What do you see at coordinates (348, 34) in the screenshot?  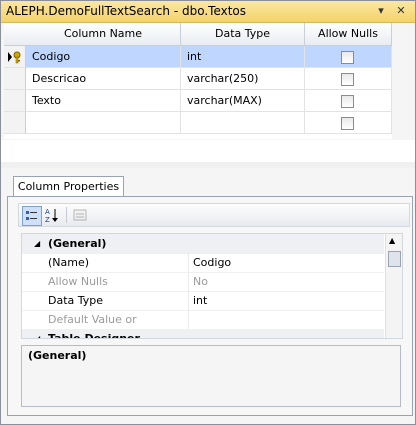 I see `allow-nulls-header: Allow Nulls` at bounding box center [348, 34].